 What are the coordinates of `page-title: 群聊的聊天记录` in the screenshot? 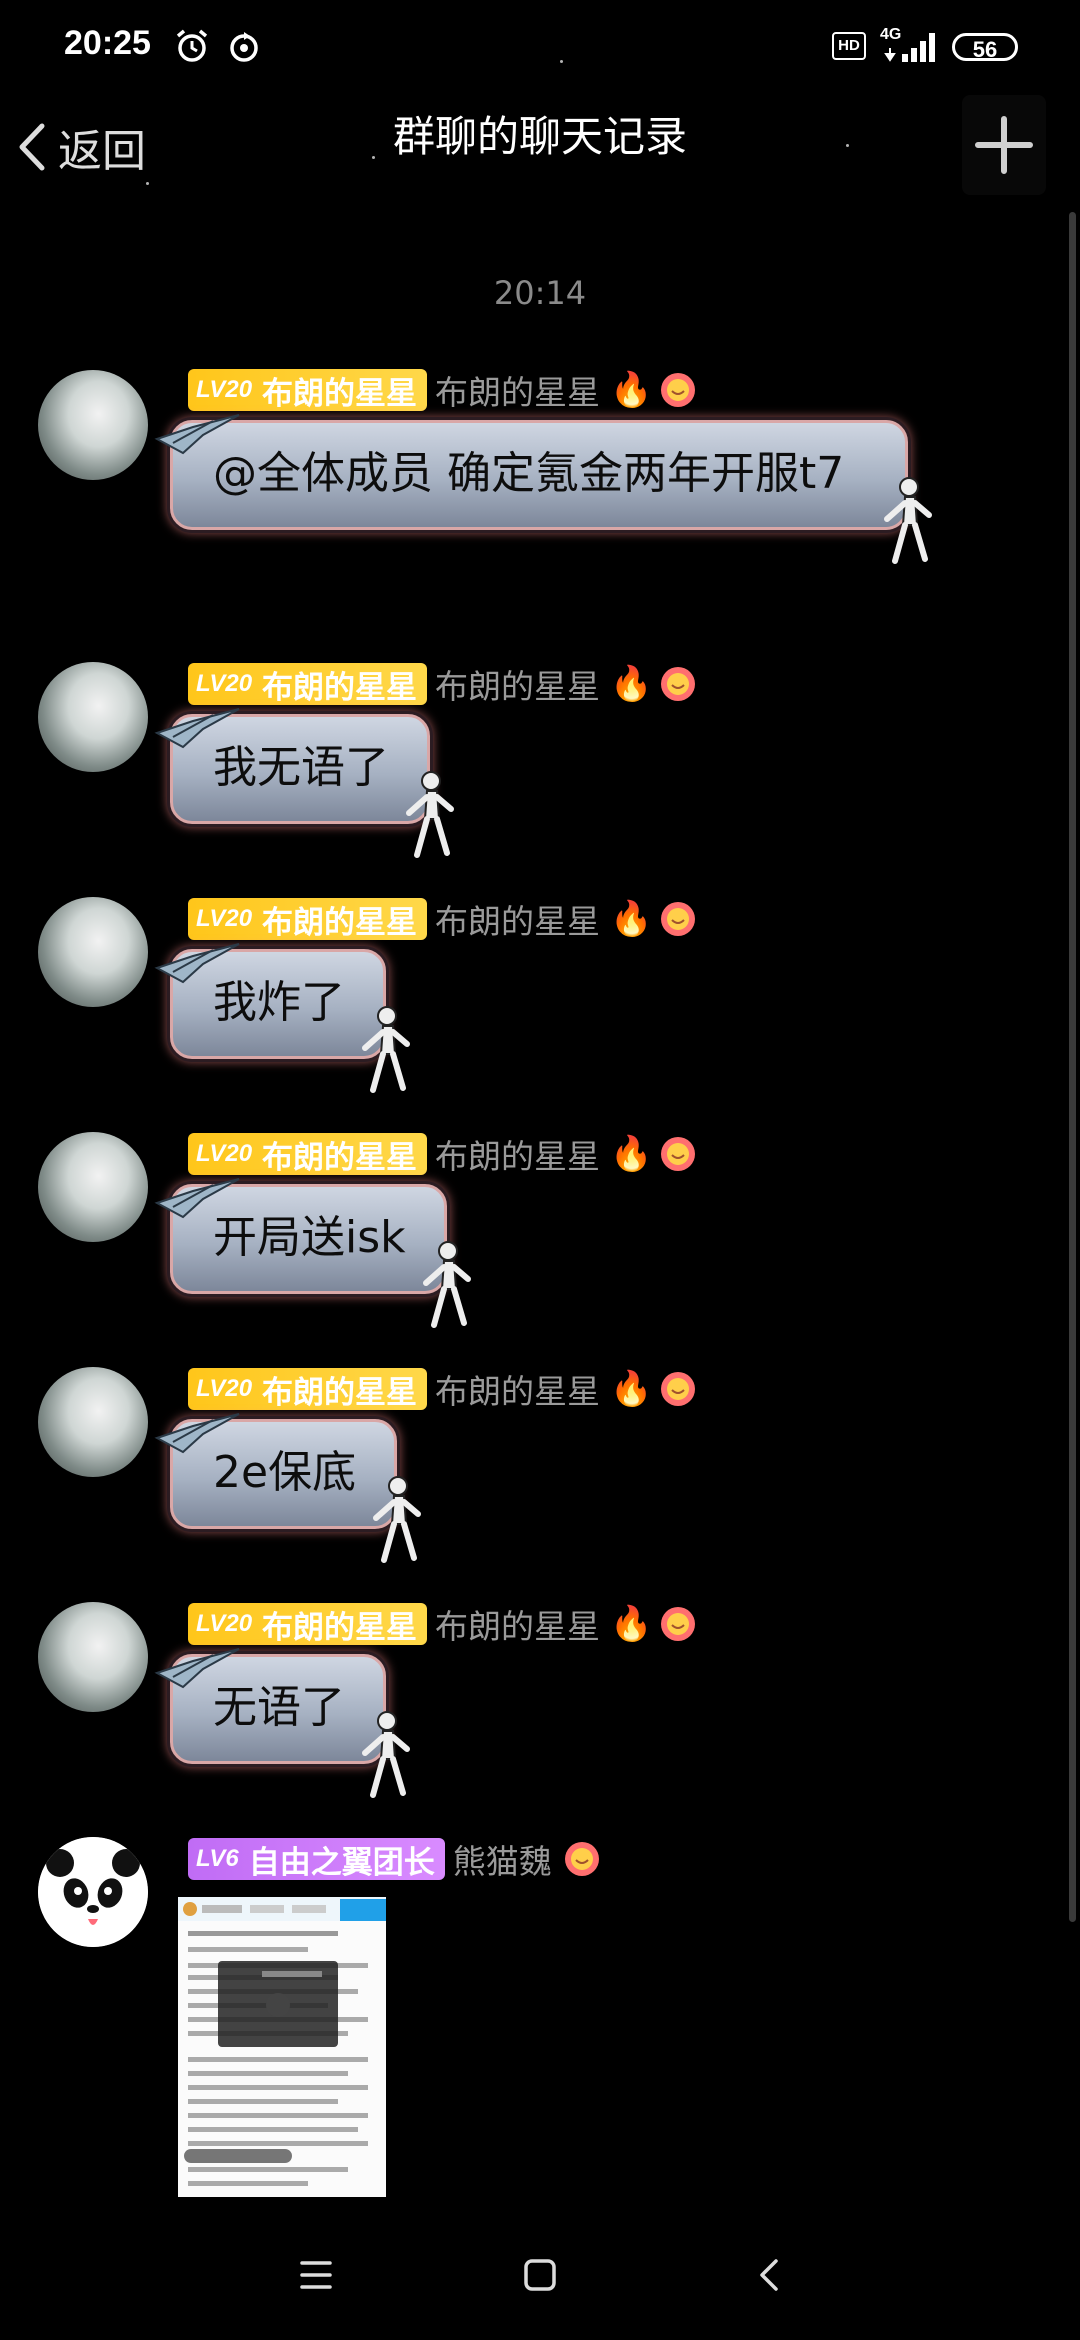 It's located at (539, 136).